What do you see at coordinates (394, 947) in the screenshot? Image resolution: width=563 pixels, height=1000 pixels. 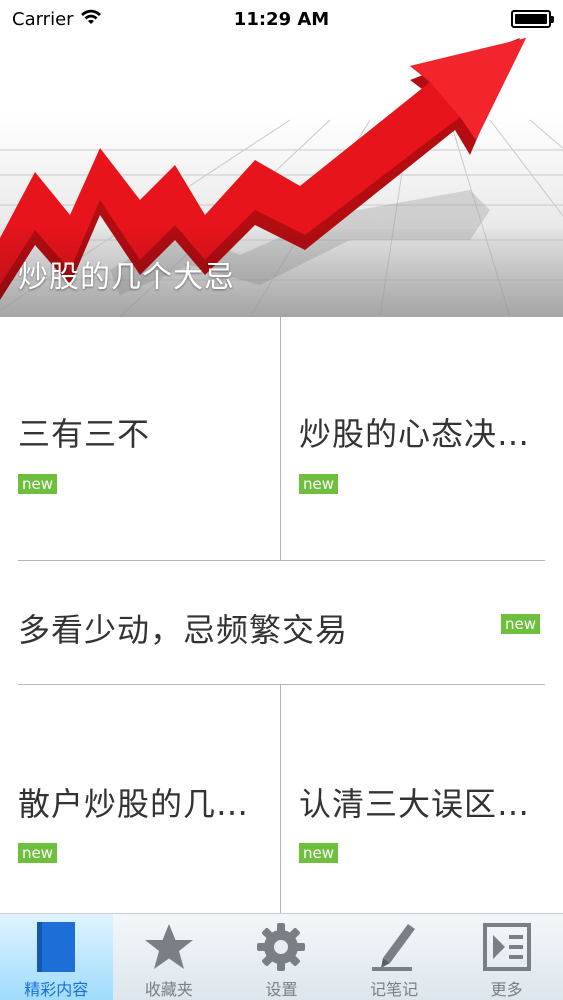 I see `pen-icon` at bounding box center [394, 947].